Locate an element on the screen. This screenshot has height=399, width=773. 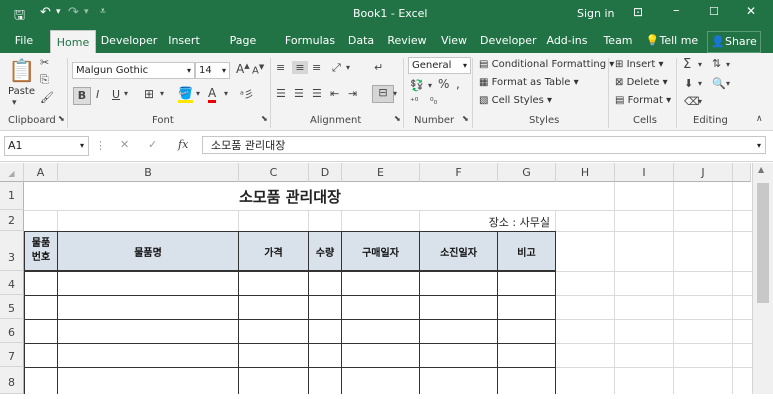
customize-qat-icon: ⩡ is located at coordinates (103, 11).